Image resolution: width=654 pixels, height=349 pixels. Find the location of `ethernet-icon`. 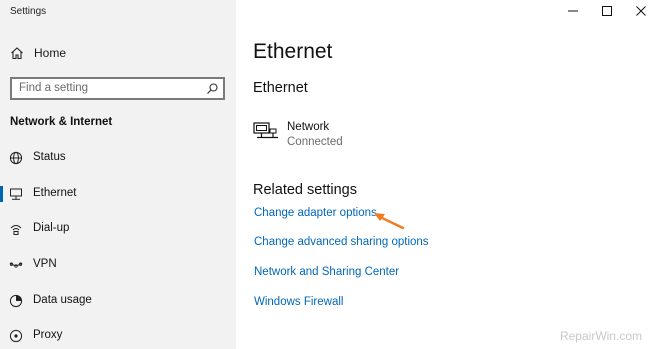

ethernet-icon is located at coordinates (16, 194).